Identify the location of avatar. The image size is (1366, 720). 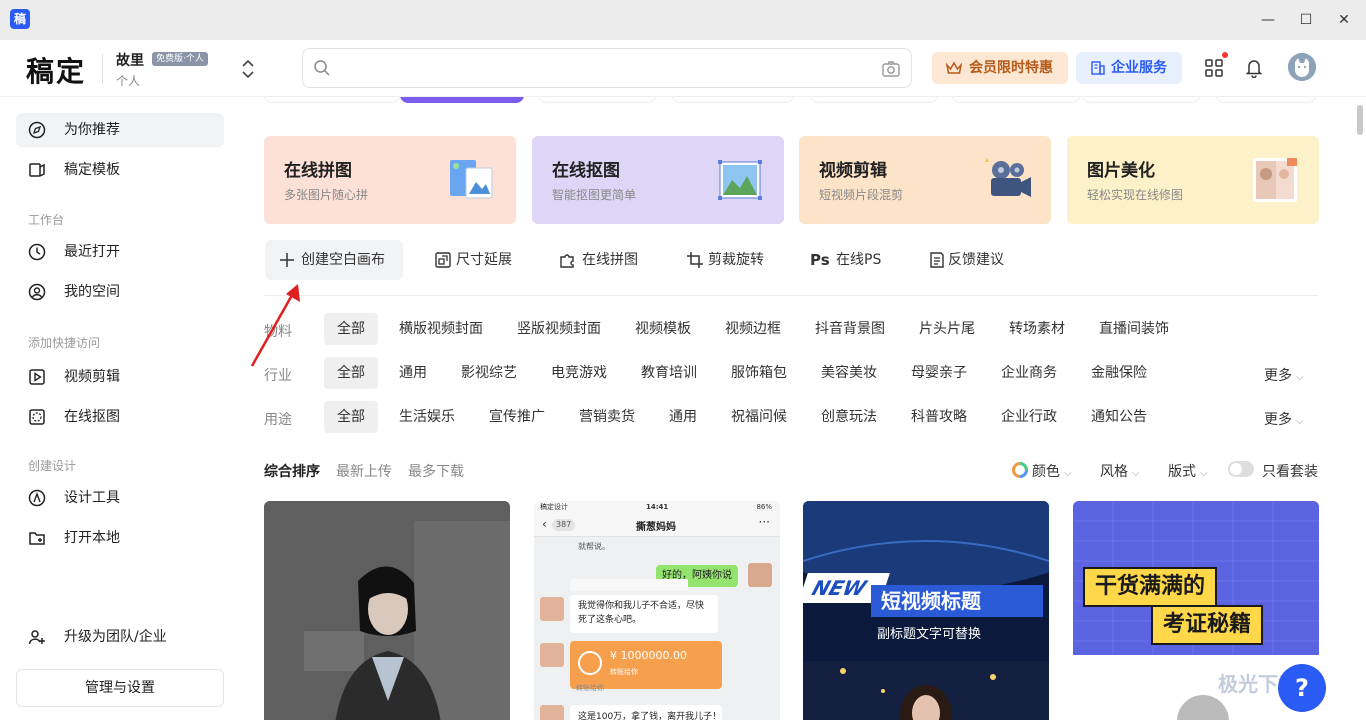
(1302, 67).